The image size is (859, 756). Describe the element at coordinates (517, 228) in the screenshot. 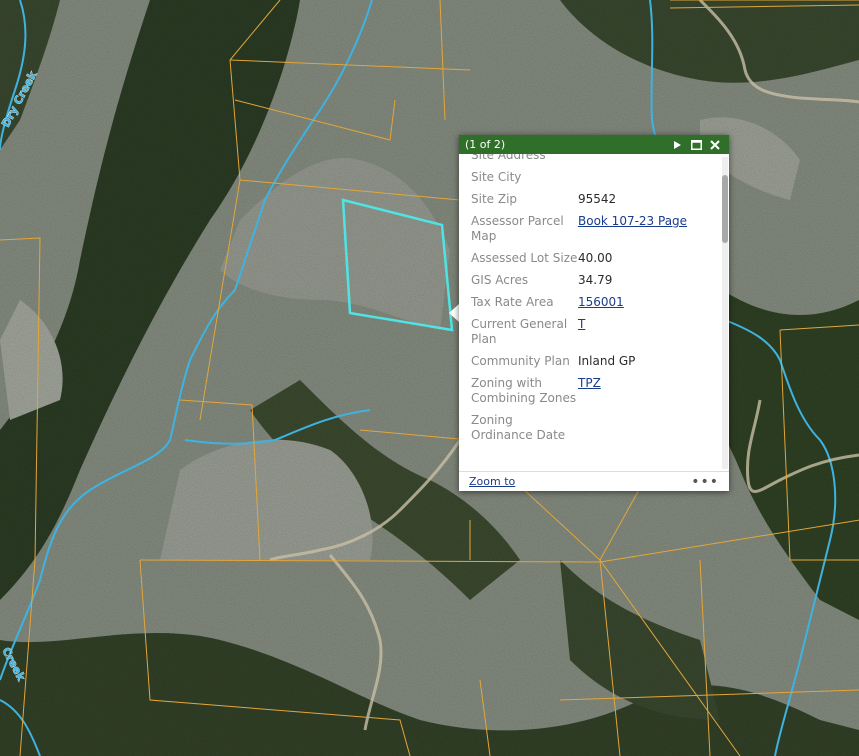

I see `attr-label: Assessor Parcel Map` at that location.